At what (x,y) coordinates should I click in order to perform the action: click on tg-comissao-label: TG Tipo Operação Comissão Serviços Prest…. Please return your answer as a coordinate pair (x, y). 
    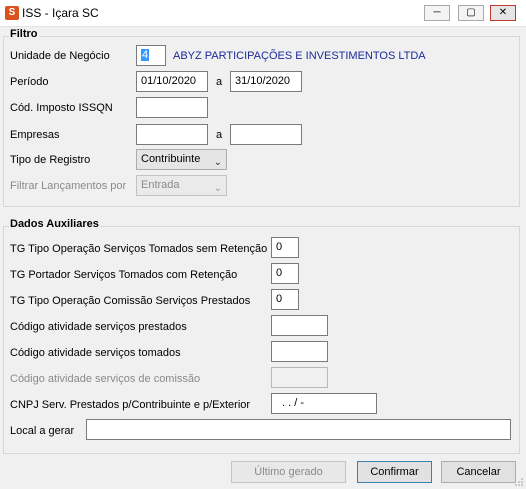
    Looking at the image, I should click on (130, 301).